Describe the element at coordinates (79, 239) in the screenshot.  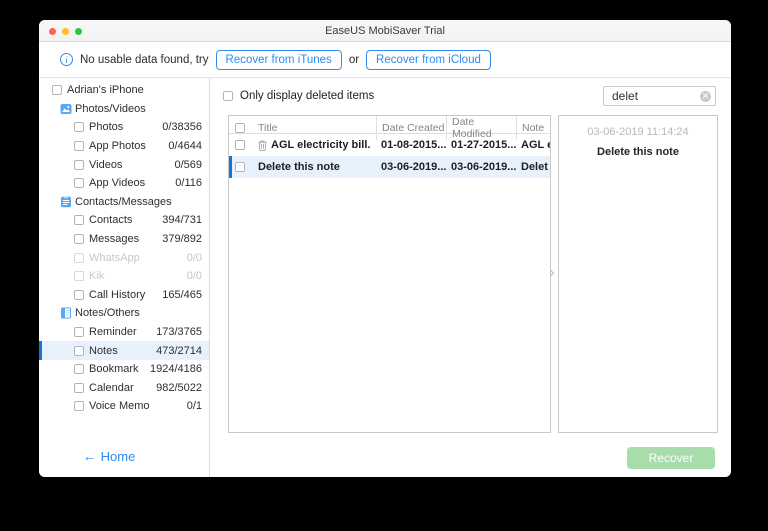
I see `messages-checkbox` at that location.